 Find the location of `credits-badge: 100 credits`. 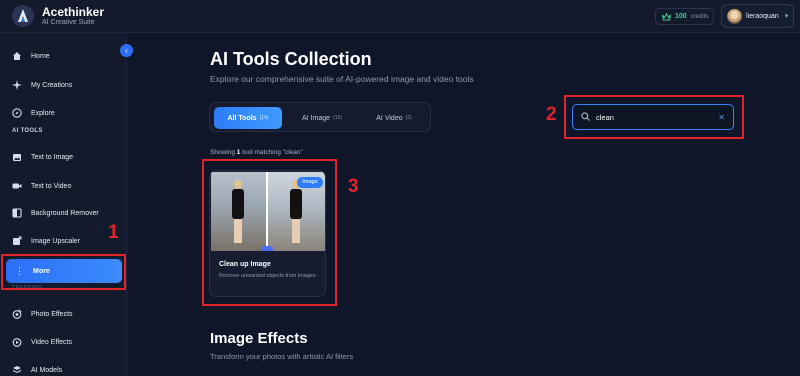

credits-badge: 100 credits is located at coordinates (684, 16).